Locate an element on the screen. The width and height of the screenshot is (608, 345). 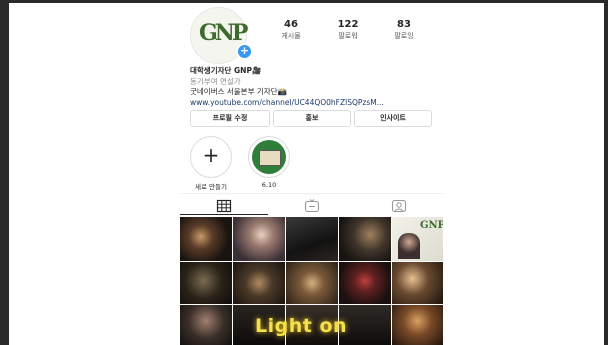
stat-posts: 46 게시물 is located at coordinates (291, 30).